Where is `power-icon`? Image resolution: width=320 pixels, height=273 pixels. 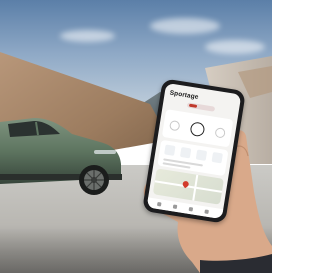
power-icon is located at coordinates (197, 129).